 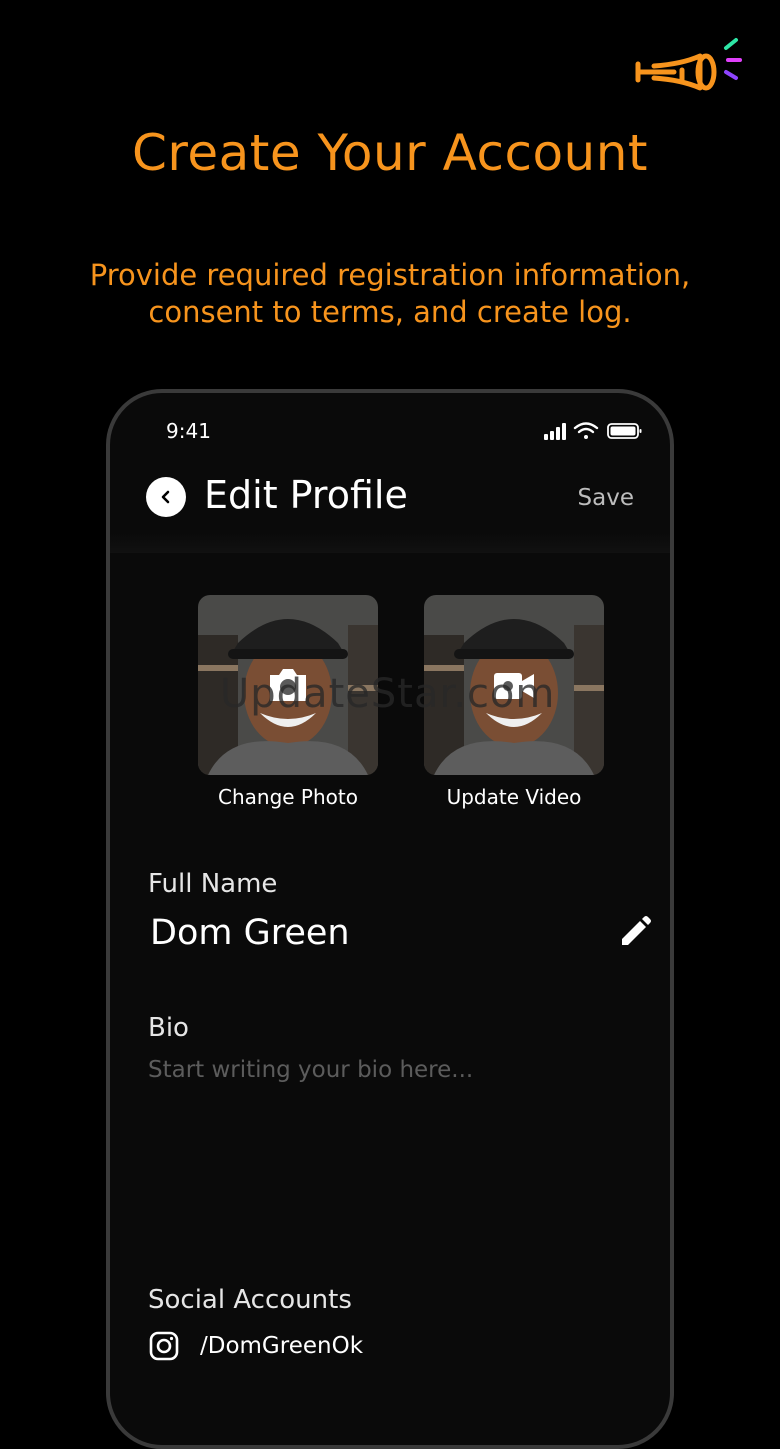 What do you see at coordinates (514, 797) in the screenshot?
I see `update-video-label: Update Video` at bounding box center [514, 797].